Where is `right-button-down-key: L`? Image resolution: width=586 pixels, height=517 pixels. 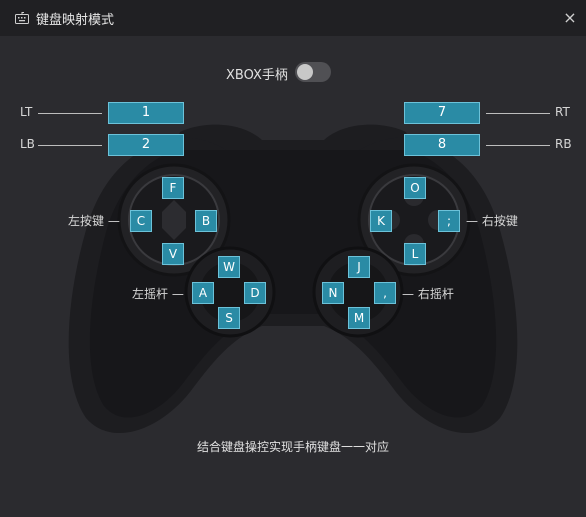
right-button-down-key: L is located at coordinates (415, 254).